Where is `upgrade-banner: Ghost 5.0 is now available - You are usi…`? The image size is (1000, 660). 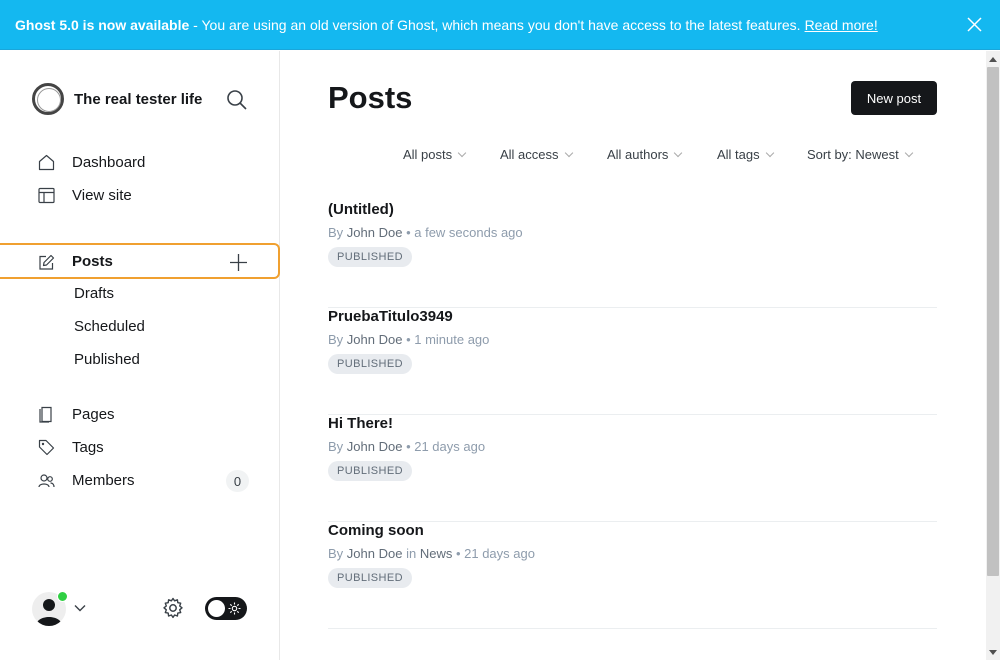 upgrade-banner: Ghost 5.0 is now available - You are usi… is located at coordinates (500, 25).